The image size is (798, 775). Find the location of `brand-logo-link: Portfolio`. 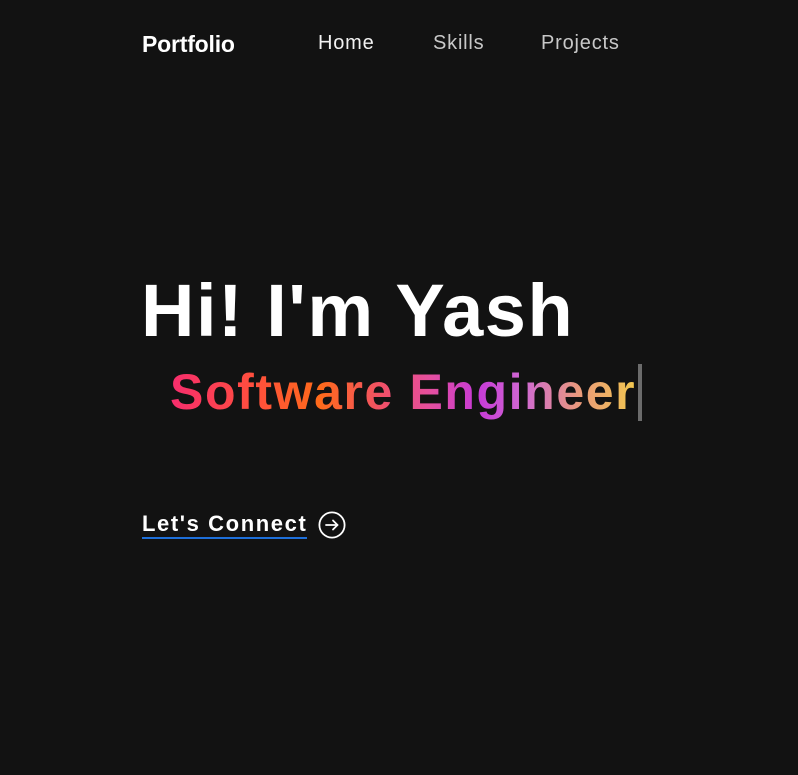

brand-logo-link: Portfolio is located at coordinates (188, 44).